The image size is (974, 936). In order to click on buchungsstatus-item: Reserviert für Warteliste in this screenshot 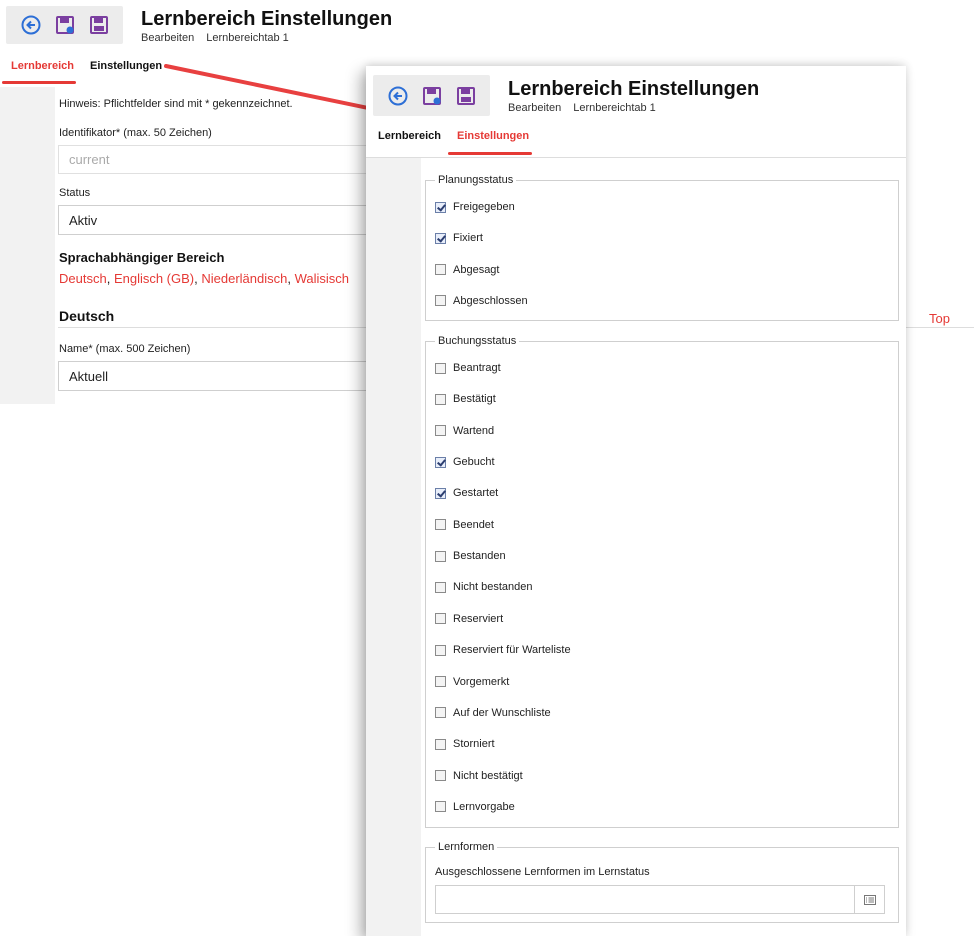, I will do `click(503, 650)`.